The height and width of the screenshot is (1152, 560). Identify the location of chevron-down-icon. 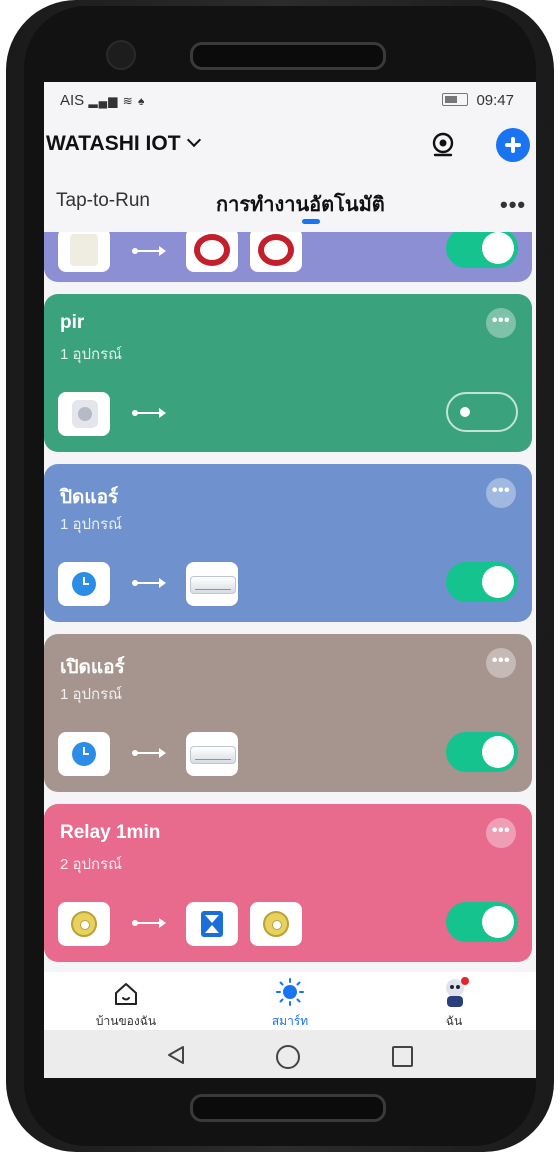
(193, 140).